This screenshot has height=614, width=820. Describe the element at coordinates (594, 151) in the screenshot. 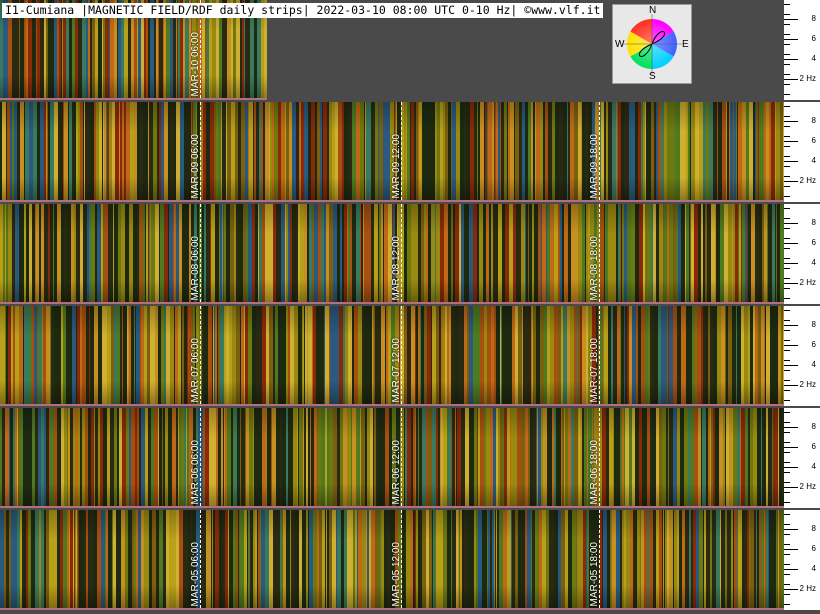

I see `time-marker: MAR-09 18:00` at that location.